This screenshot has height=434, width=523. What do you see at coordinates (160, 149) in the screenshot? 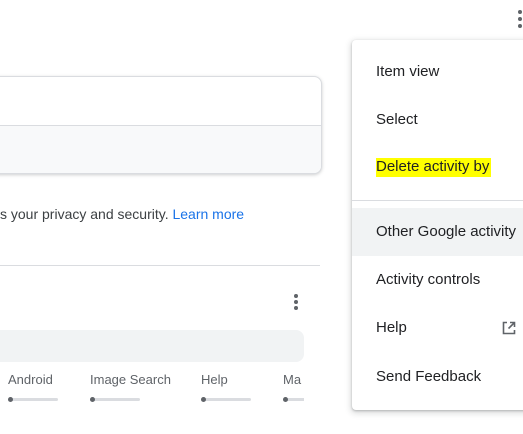
I see `filter-by-date-row` at bounding box center [160, 149].